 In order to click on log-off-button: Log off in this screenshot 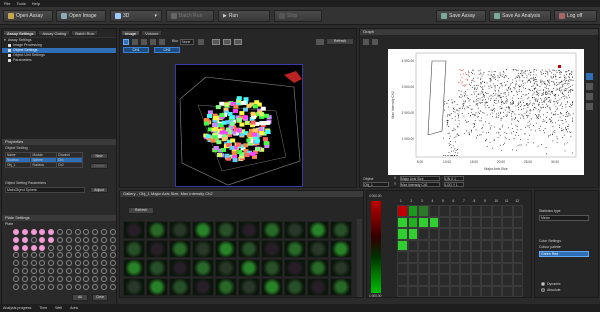, I will do `click(575, 16)`.